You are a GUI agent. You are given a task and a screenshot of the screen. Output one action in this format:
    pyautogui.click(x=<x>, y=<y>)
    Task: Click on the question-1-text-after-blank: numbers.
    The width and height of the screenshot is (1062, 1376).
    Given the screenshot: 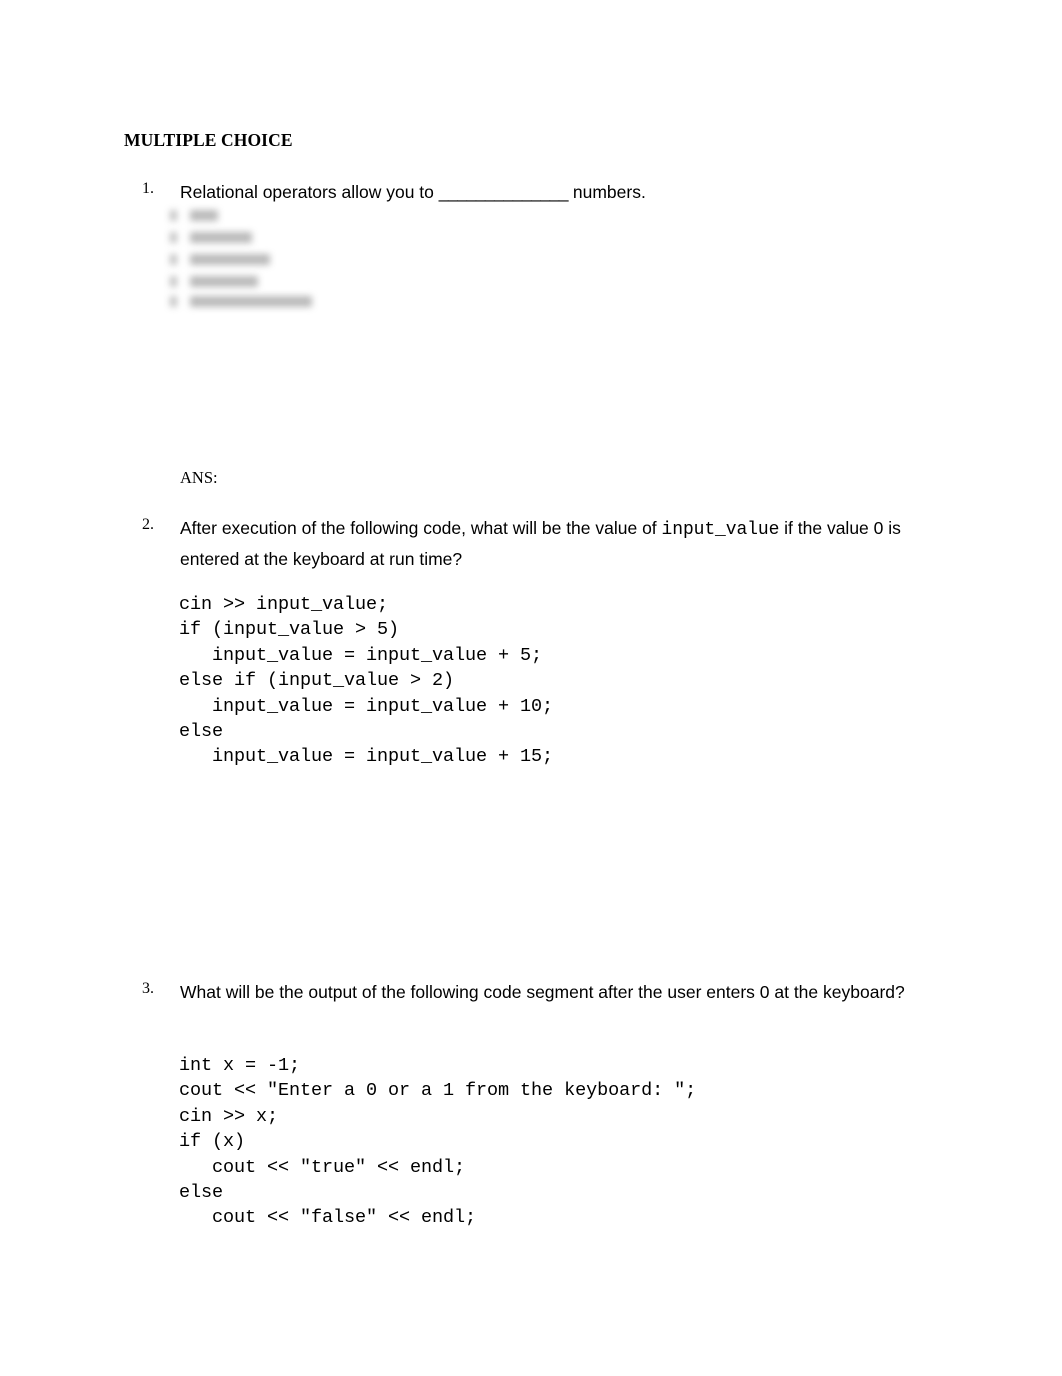 What is the action you would take?
    pyautogui.click(x=607, y=192)
    